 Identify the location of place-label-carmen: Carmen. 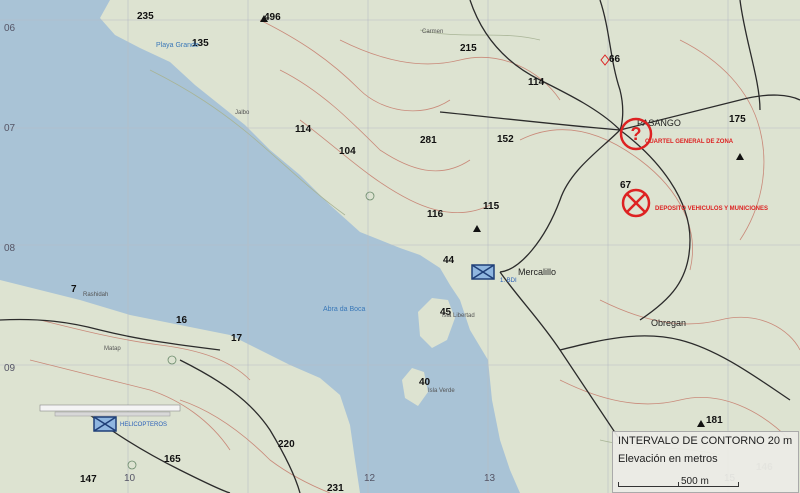
(433, 32).